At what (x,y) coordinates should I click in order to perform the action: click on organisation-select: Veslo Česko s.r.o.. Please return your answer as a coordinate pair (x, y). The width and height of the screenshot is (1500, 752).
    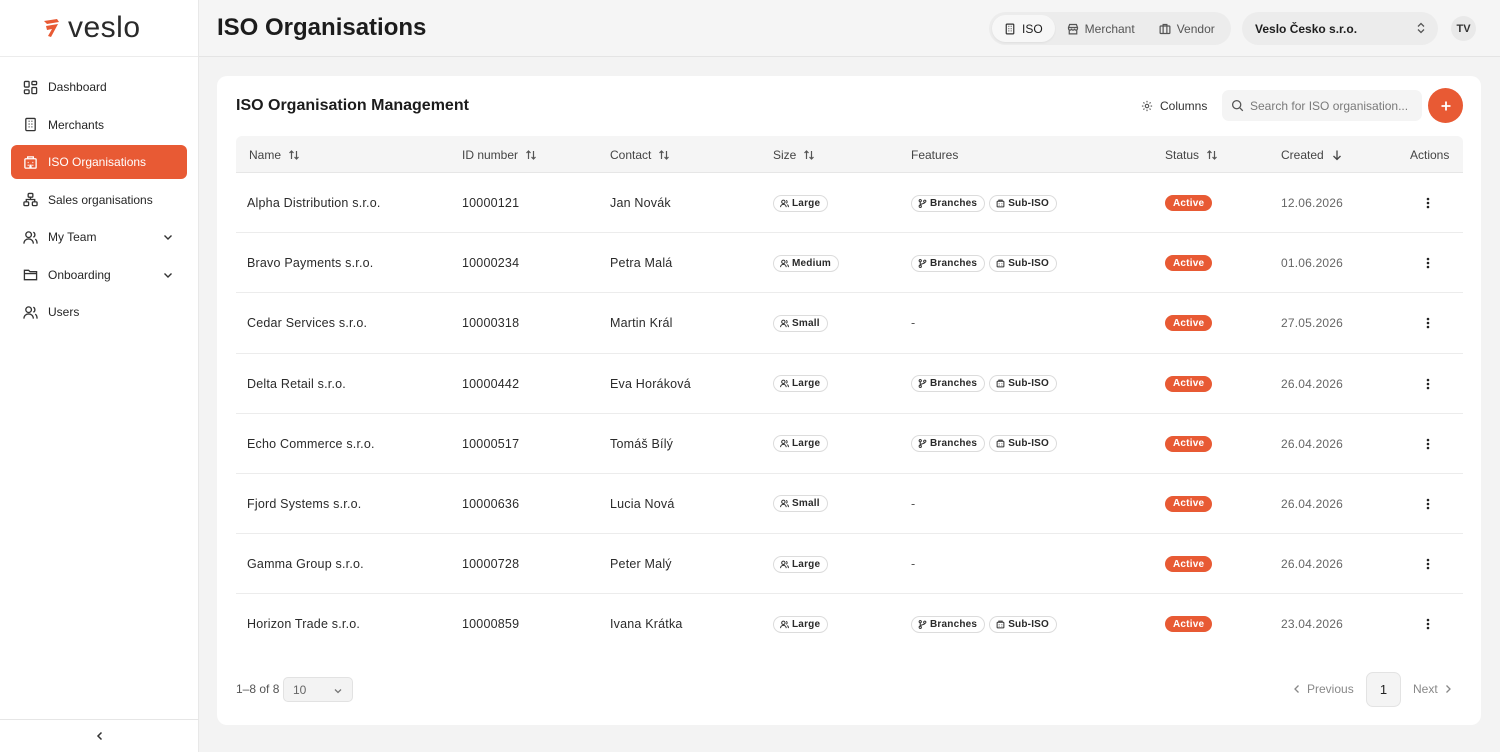
    Looking at the image, I should click on (1340, 28).